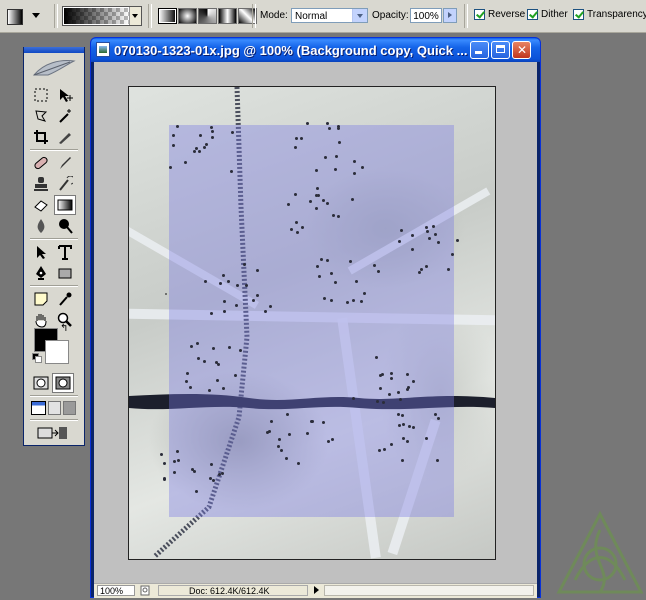 Image resolution: width=646 pixels, height=600 pixels. I want to click on dither-checkbox: Dither, so click(547, 14).